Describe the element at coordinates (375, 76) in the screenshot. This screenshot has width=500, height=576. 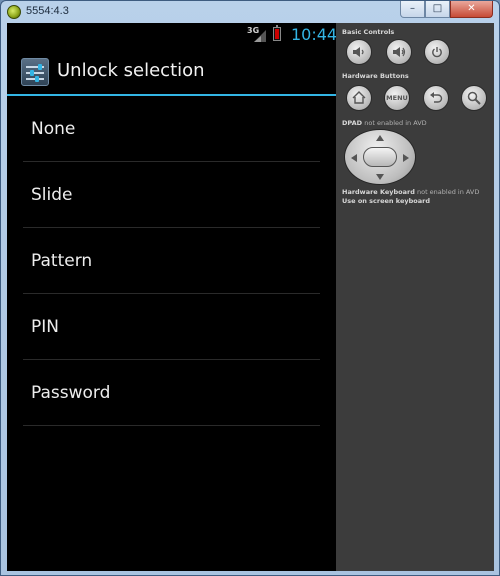
I see `hardware-buttons-label: Hardware Buttons` at that location.